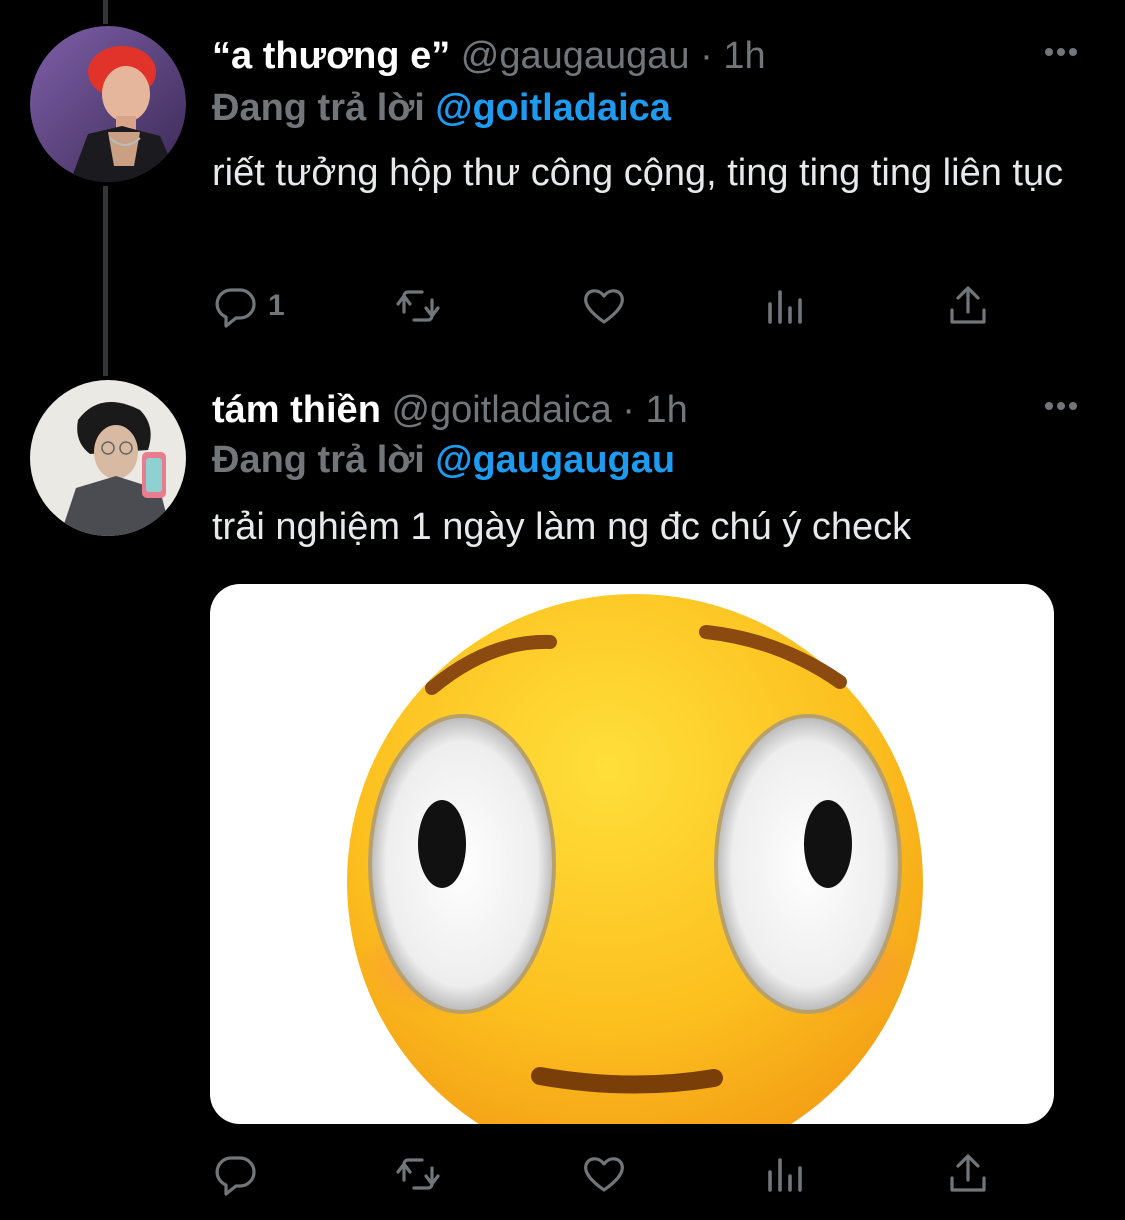 The width and height of the screenshot is (1125, 1220). I want to click on mention-link: @gaugaugau, so click(555, 460).